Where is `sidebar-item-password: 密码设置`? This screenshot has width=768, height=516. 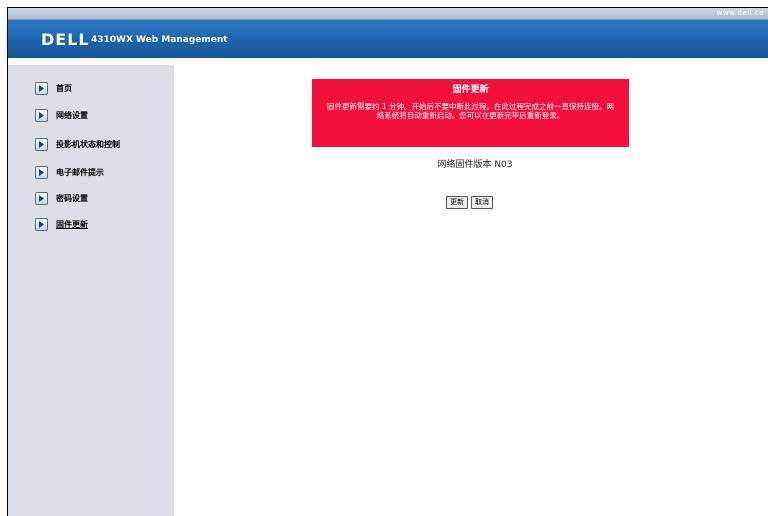
sidebar-item-password: 密码设置 is located at coordinates (61, 198).